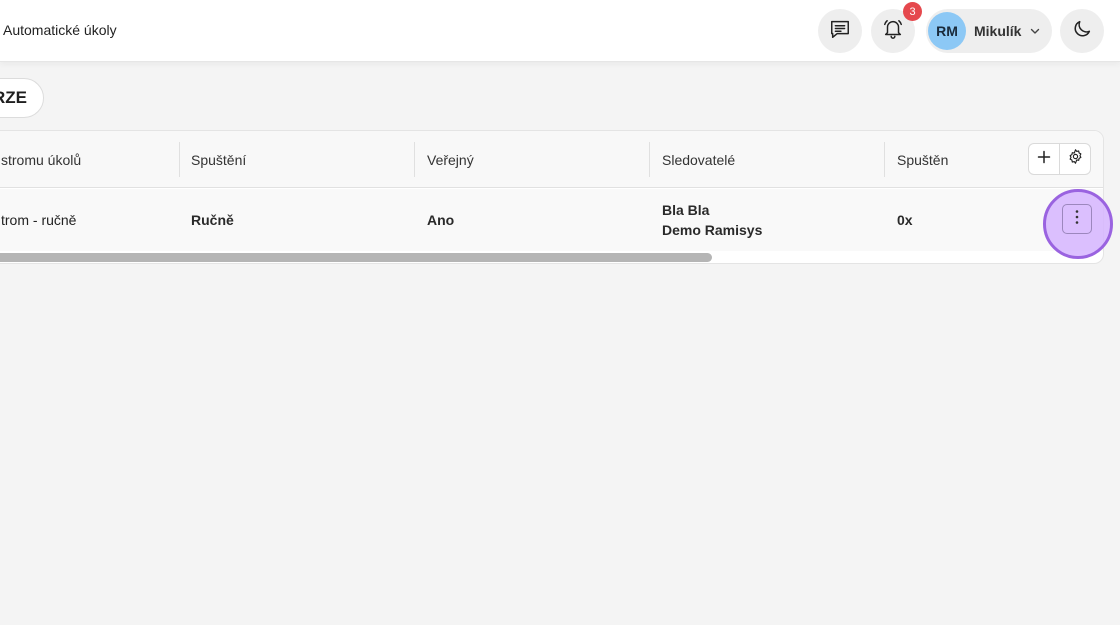 The image size is (1120, 625). I want to click on kebab-menu-icon, so click(1077, 219).